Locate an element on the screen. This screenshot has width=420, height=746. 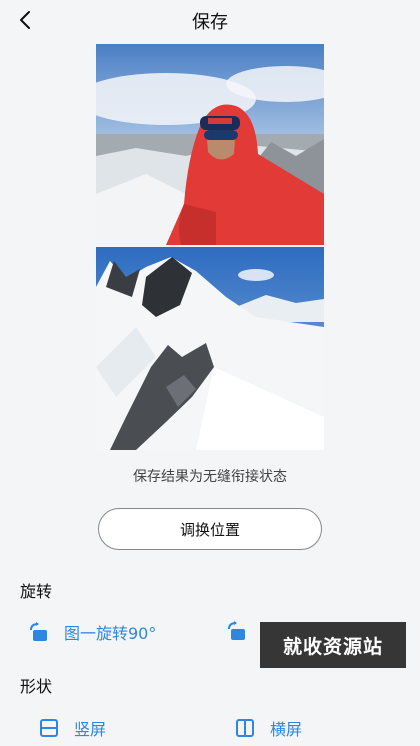
watermark-overlay: 就收资源站 is located at coordinates (333, 645).